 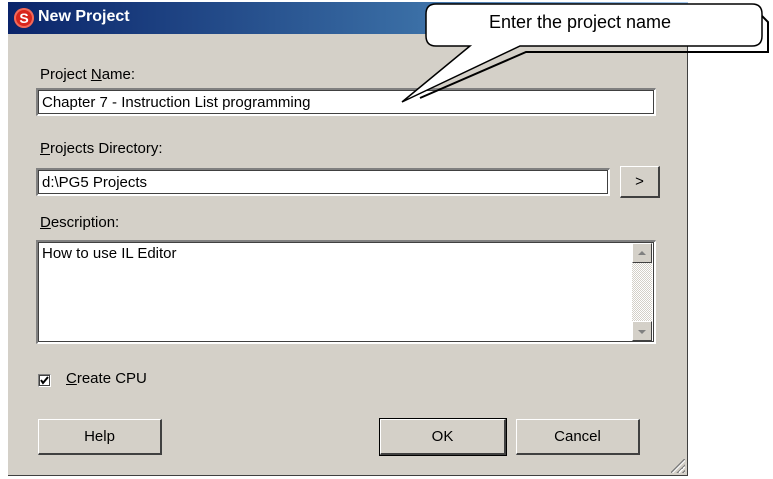 I want to click on projects-directory-label: Projects Directory:, so click(x=101, y=148).